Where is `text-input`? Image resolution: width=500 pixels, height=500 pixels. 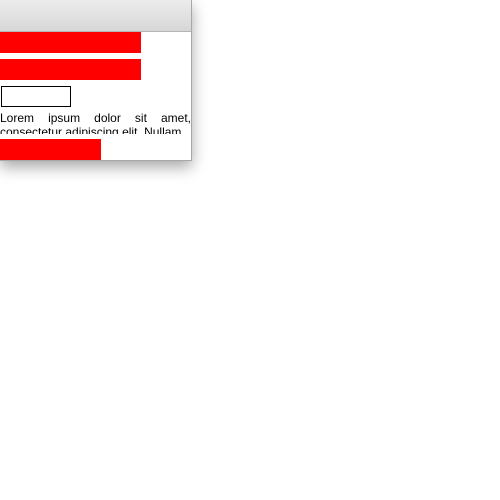 text-input is located at coordinates (36, 96).